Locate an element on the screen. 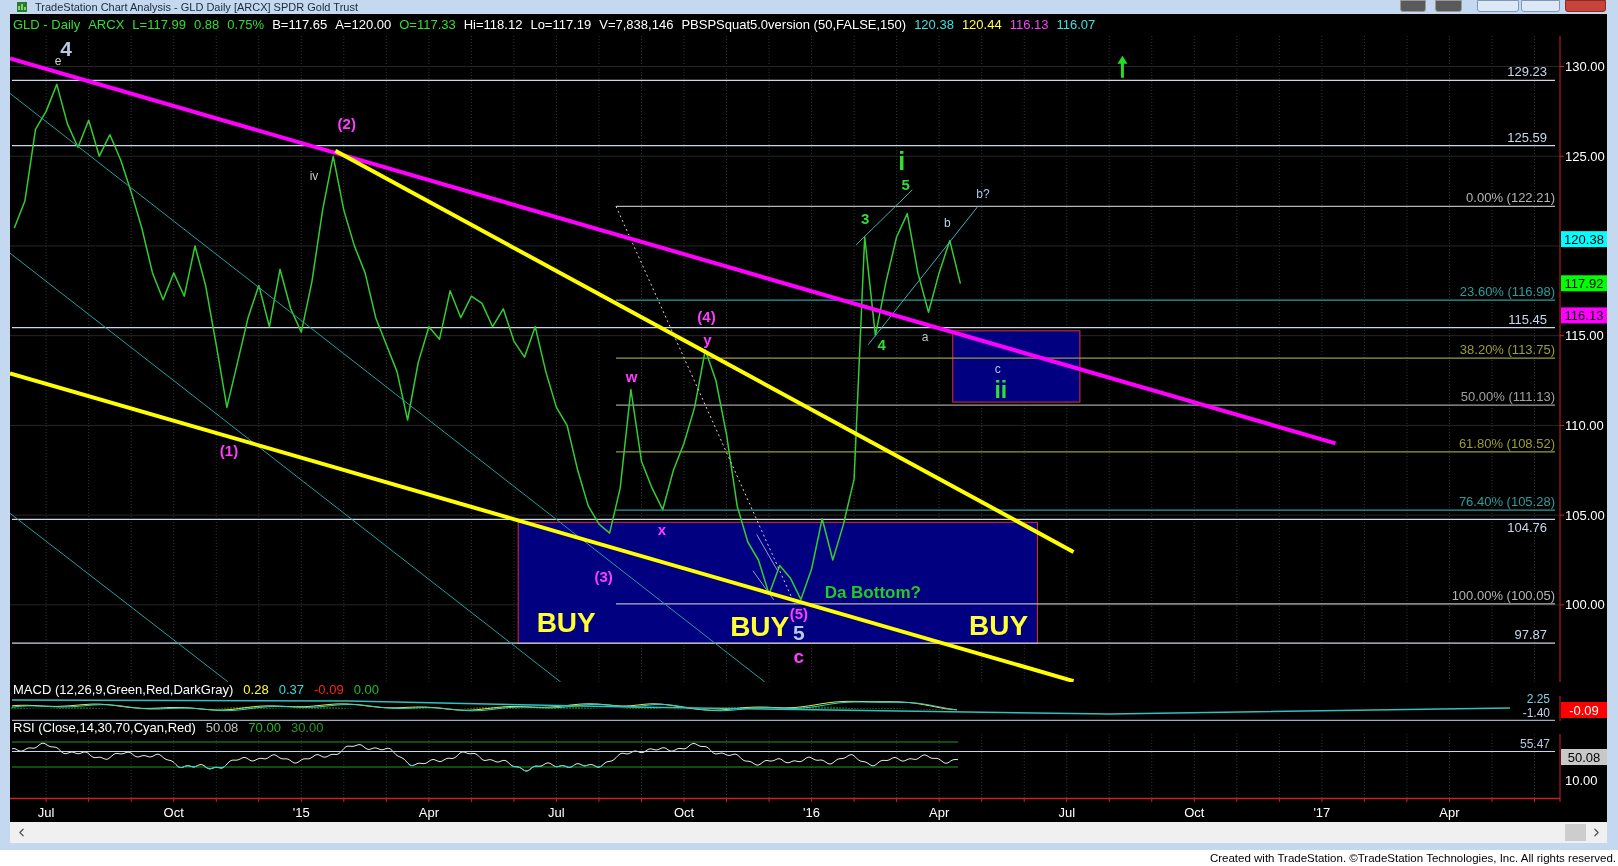 This screenshot has width=1618, height=866. price-level-label: 104.76 is located at coordinates (1527, 528).